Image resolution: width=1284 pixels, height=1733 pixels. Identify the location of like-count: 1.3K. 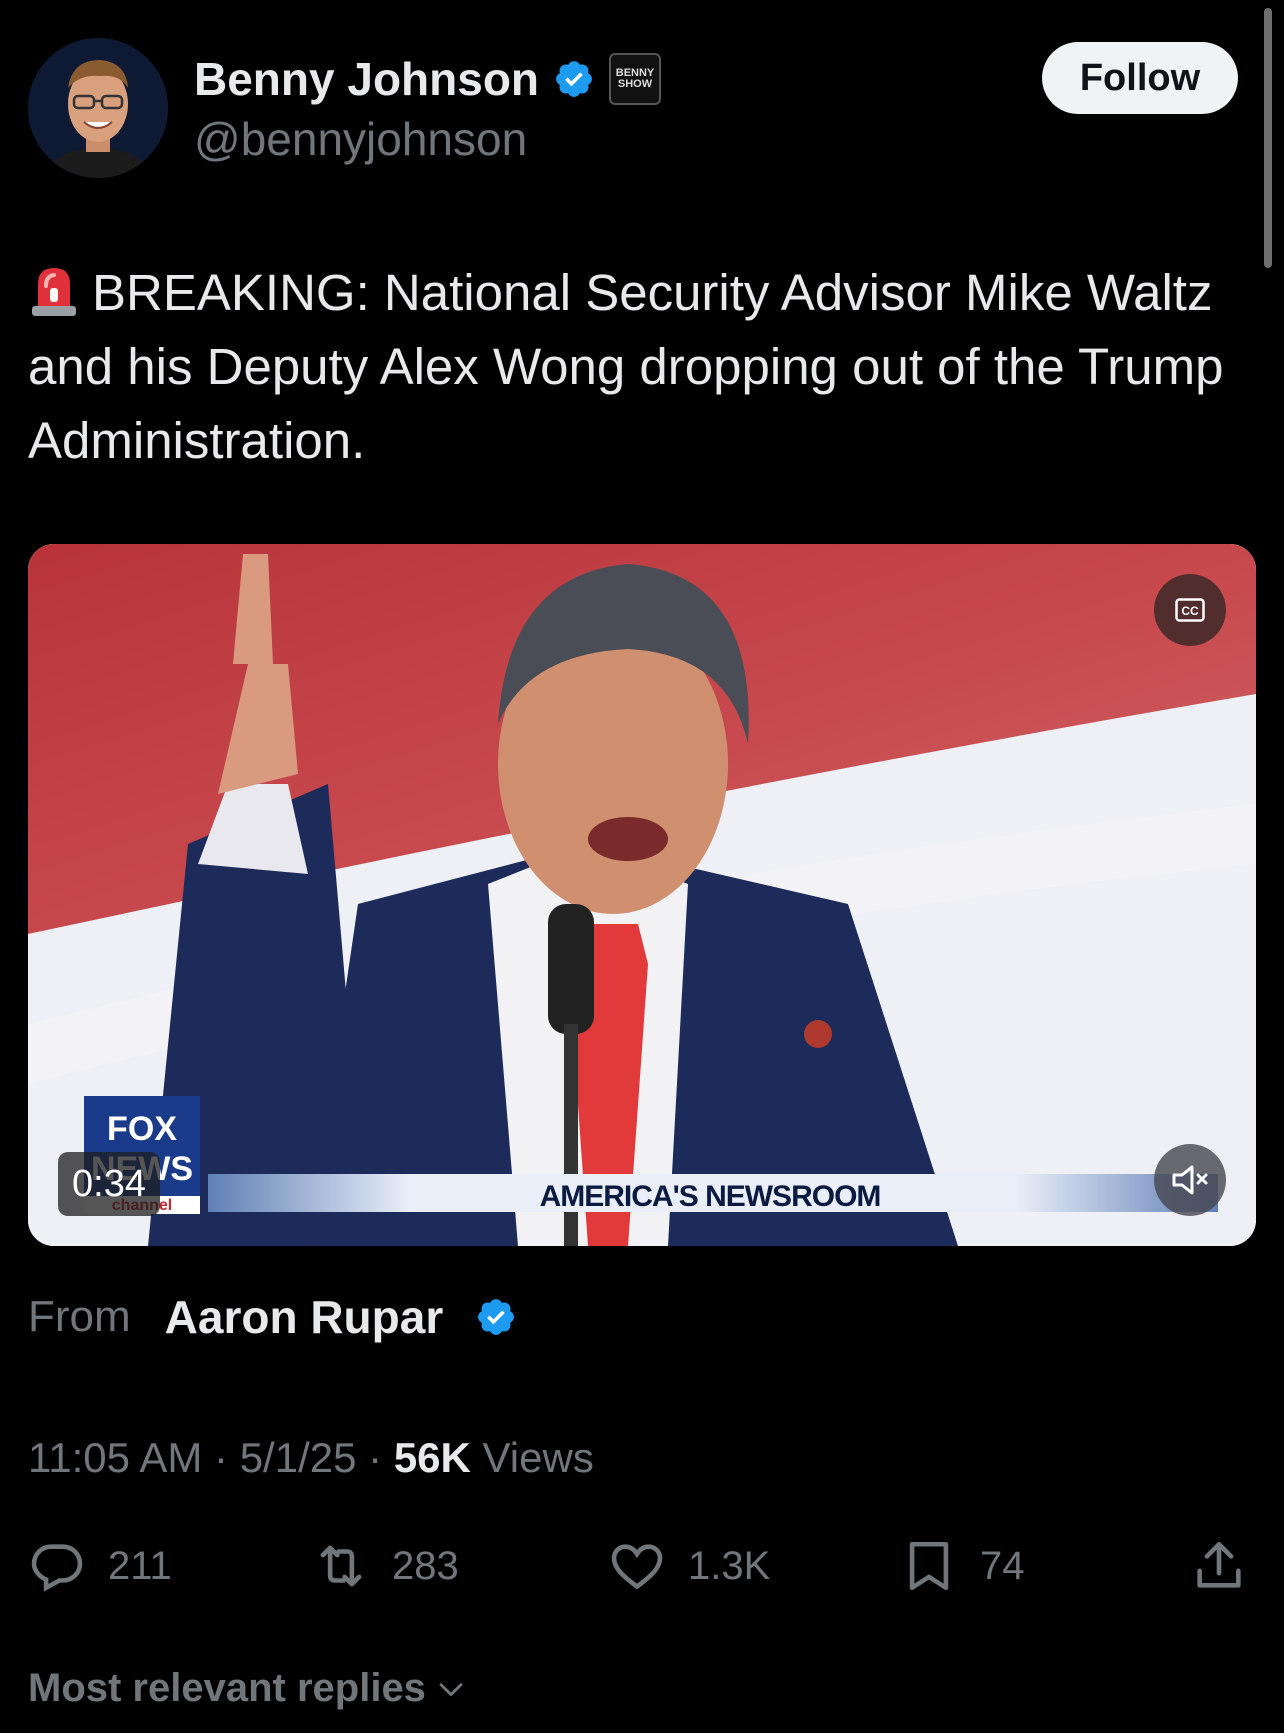
(729, 1565).